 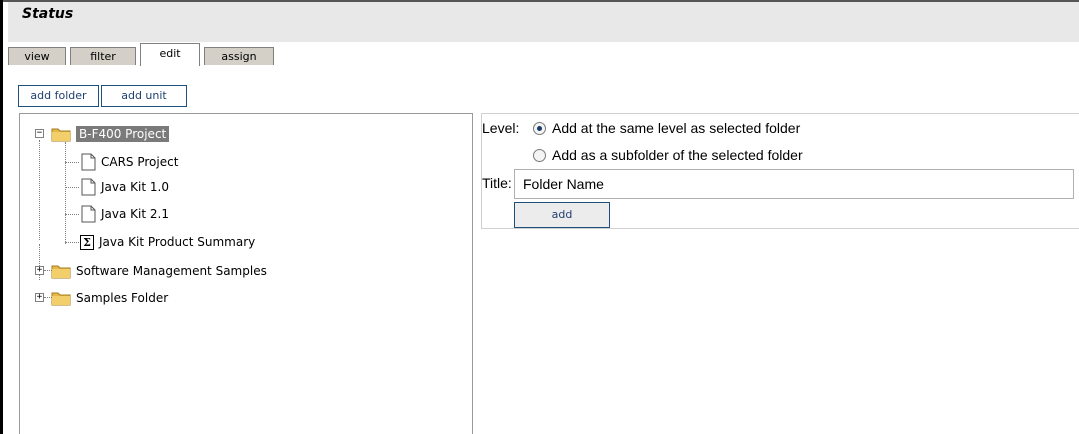 What do you see at coordinates (87, 242) in the screenshot?
I see `sigma-icon: Σ` at bounding box center [87, 242].